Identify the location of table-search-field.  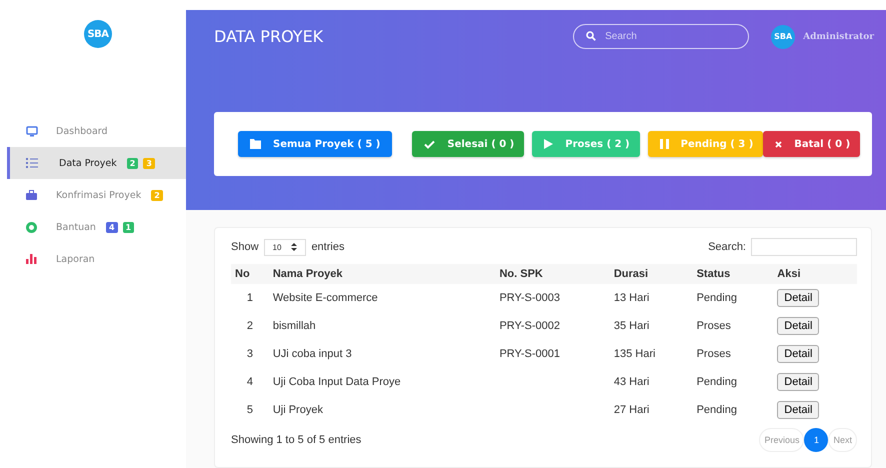
(804, 247).